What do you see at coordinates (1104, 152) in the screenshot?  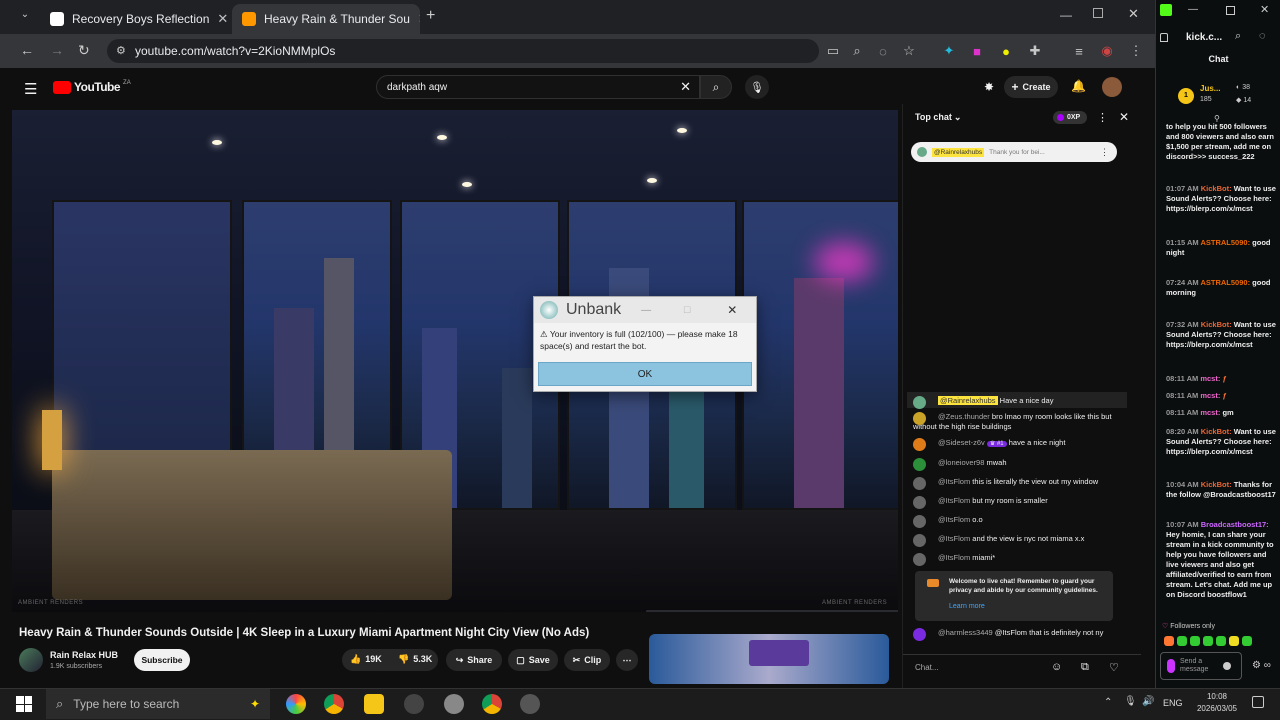 I see `more-icon: ⋮` at bounding box center [1104, 152].